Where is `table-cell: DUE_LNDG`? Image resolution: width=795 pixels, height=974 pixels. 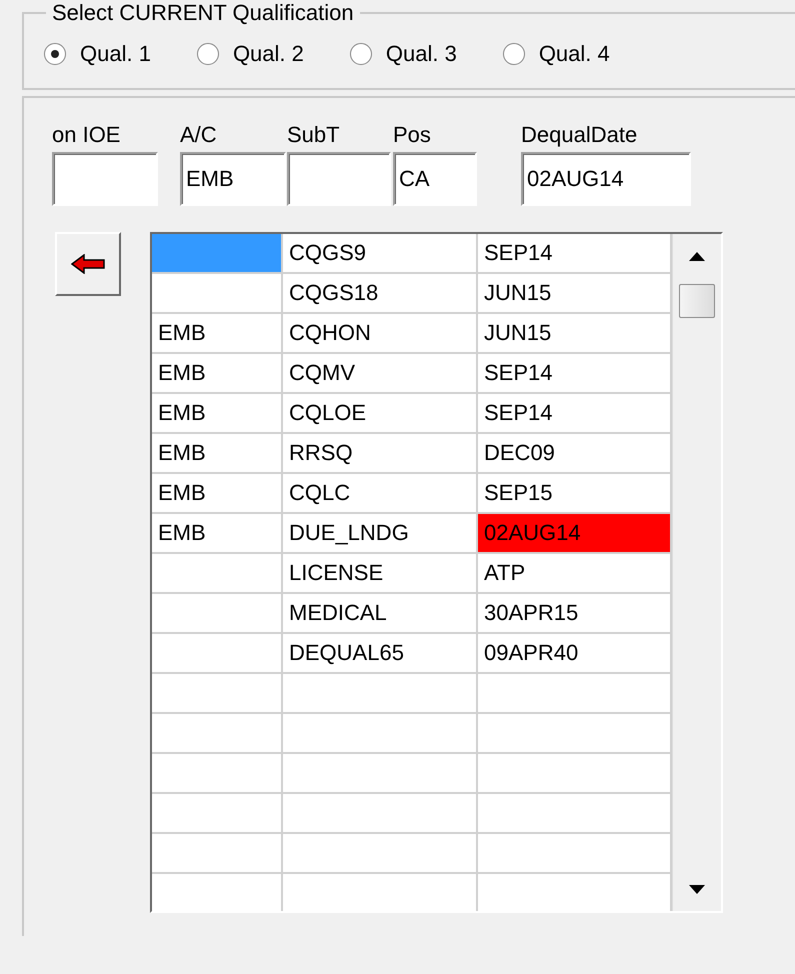 table-cell: DUE_LNDG is located at coordinates (380, 534).